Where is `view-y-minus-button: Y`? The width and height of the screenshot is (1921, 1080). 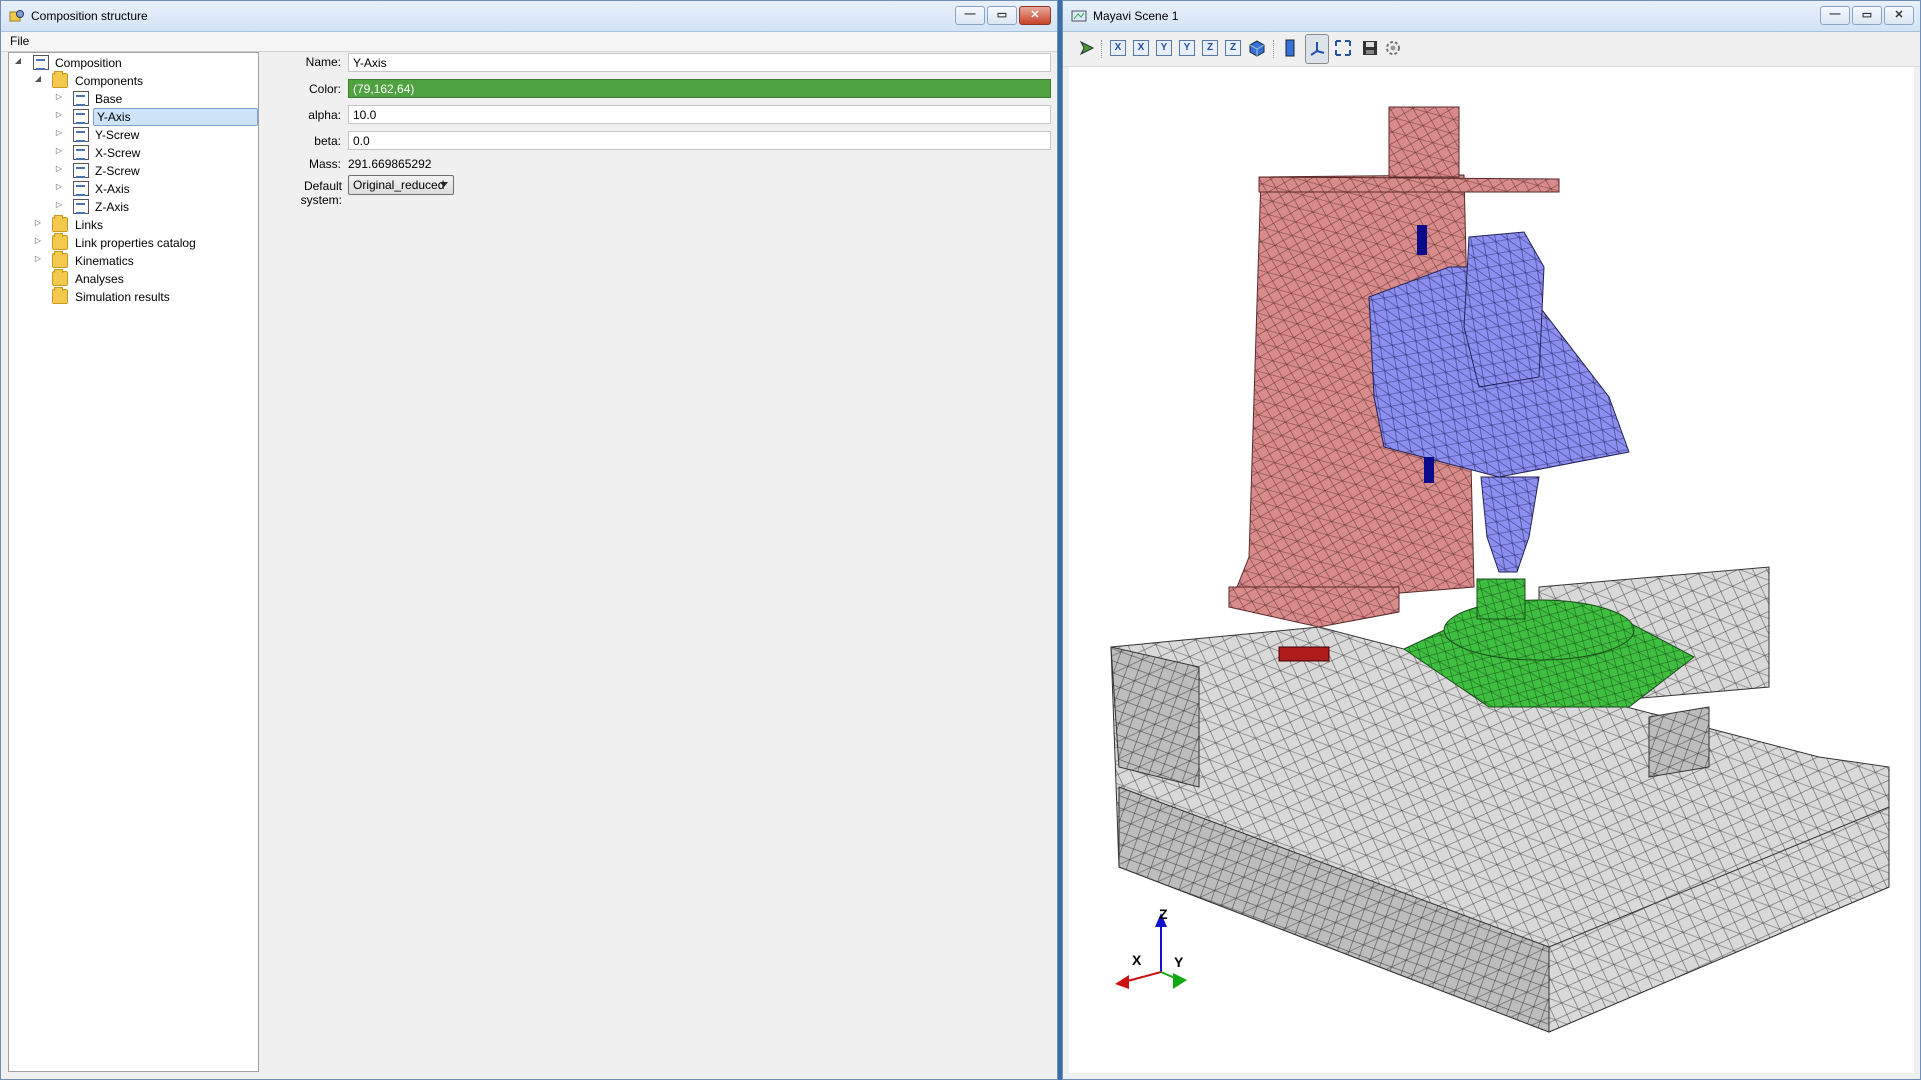 view-y-minus-button: Y is located at coordinates (1187, 48).